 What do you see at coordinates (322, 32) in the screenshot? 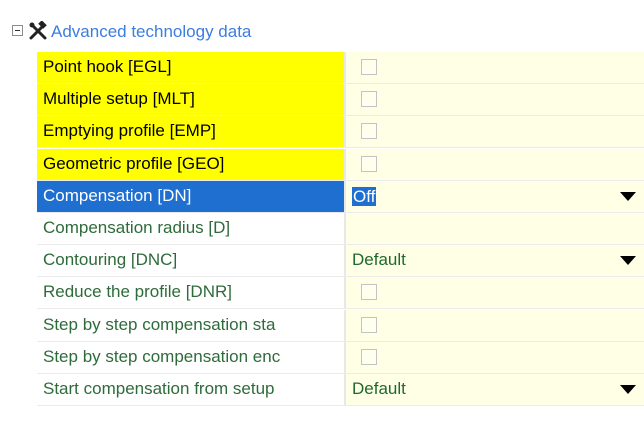
I see `category-header: Advanced technology data` at bounding box center [322, 32].